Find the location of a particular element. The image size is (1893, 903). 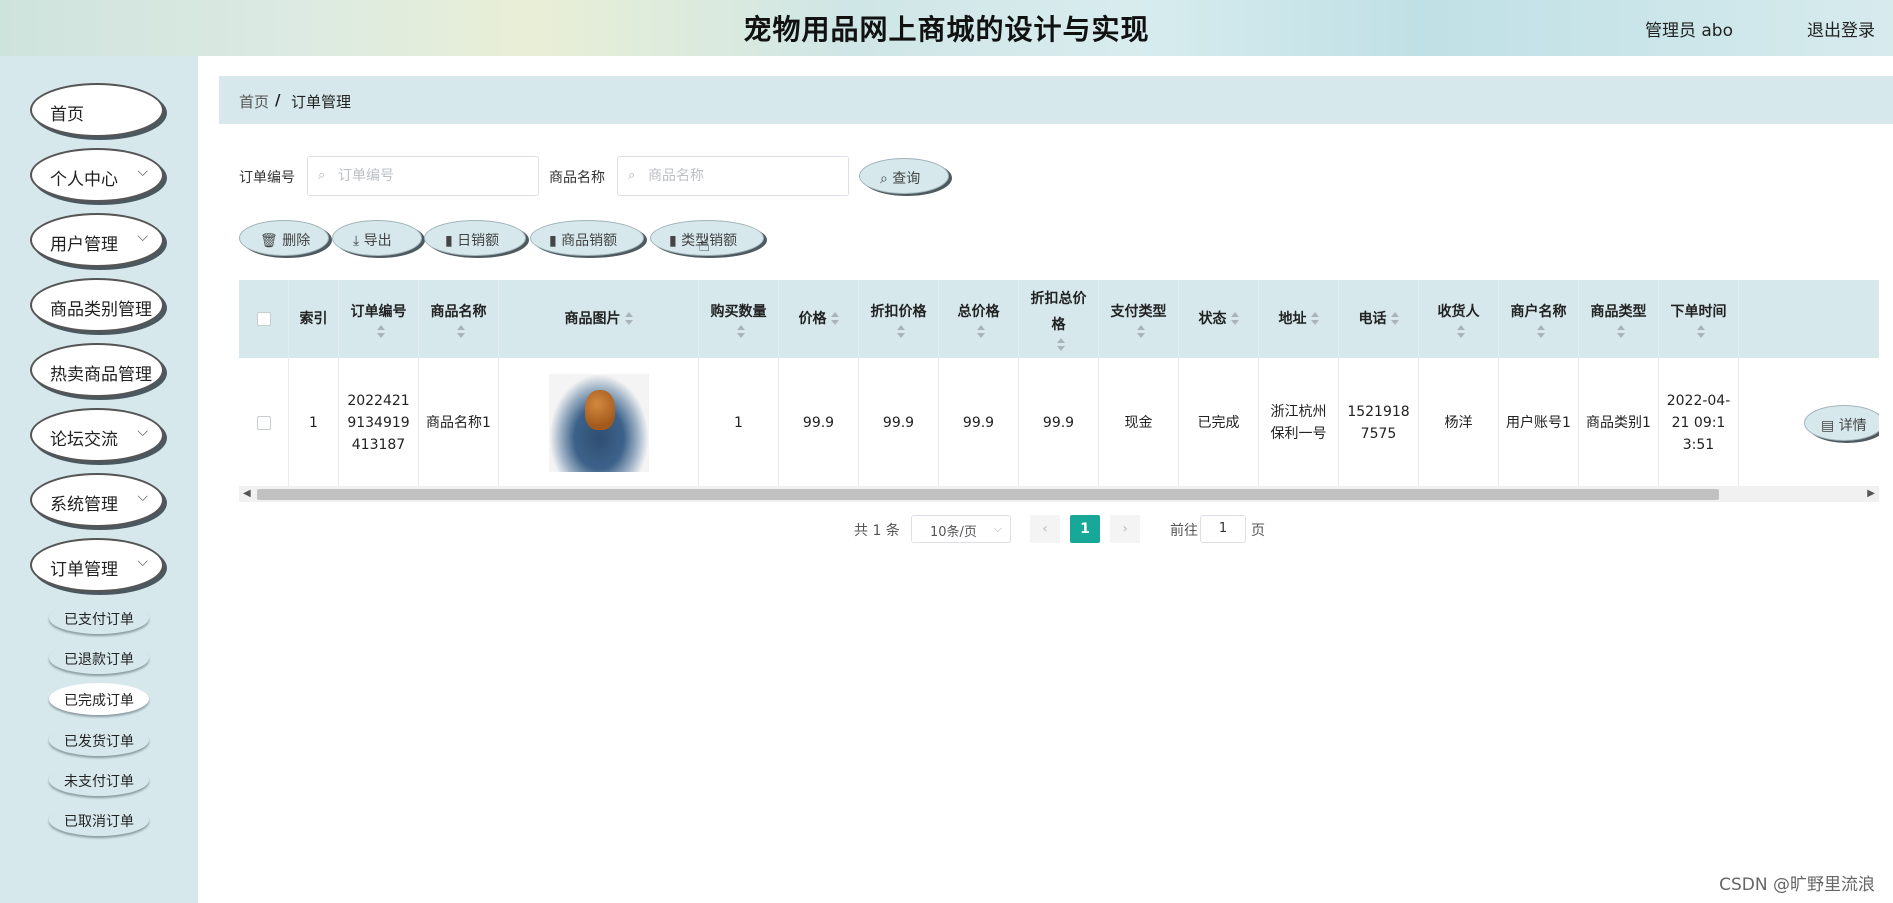

header-pay-type: 支付类型 is located at coordinates (1138, 319).